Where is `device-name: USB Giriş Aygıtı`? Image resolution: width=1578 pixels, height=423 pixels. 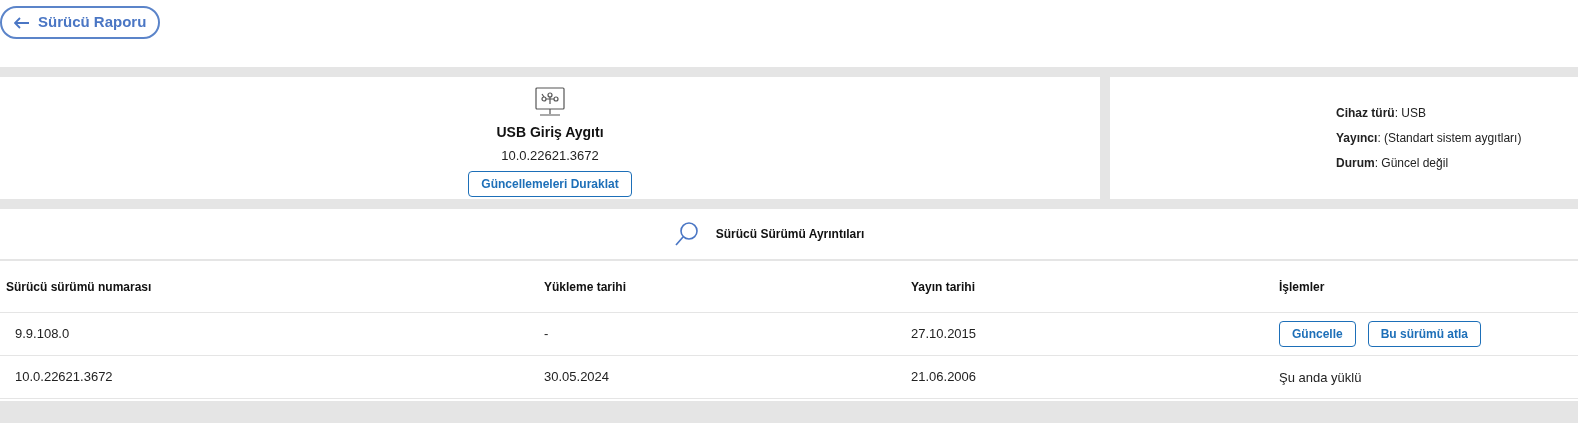
device-name: USB Giriş Aygıtı is located at coordinates (550, 132).